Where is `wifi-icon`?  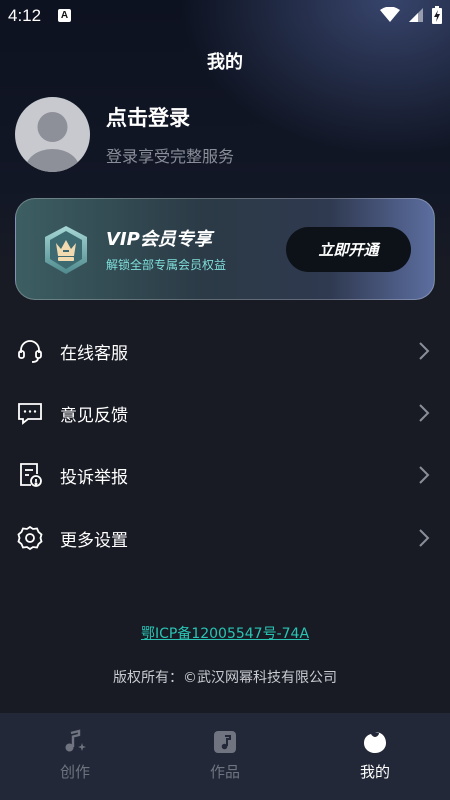
wifi-icon is located at coordinates (390, 14).